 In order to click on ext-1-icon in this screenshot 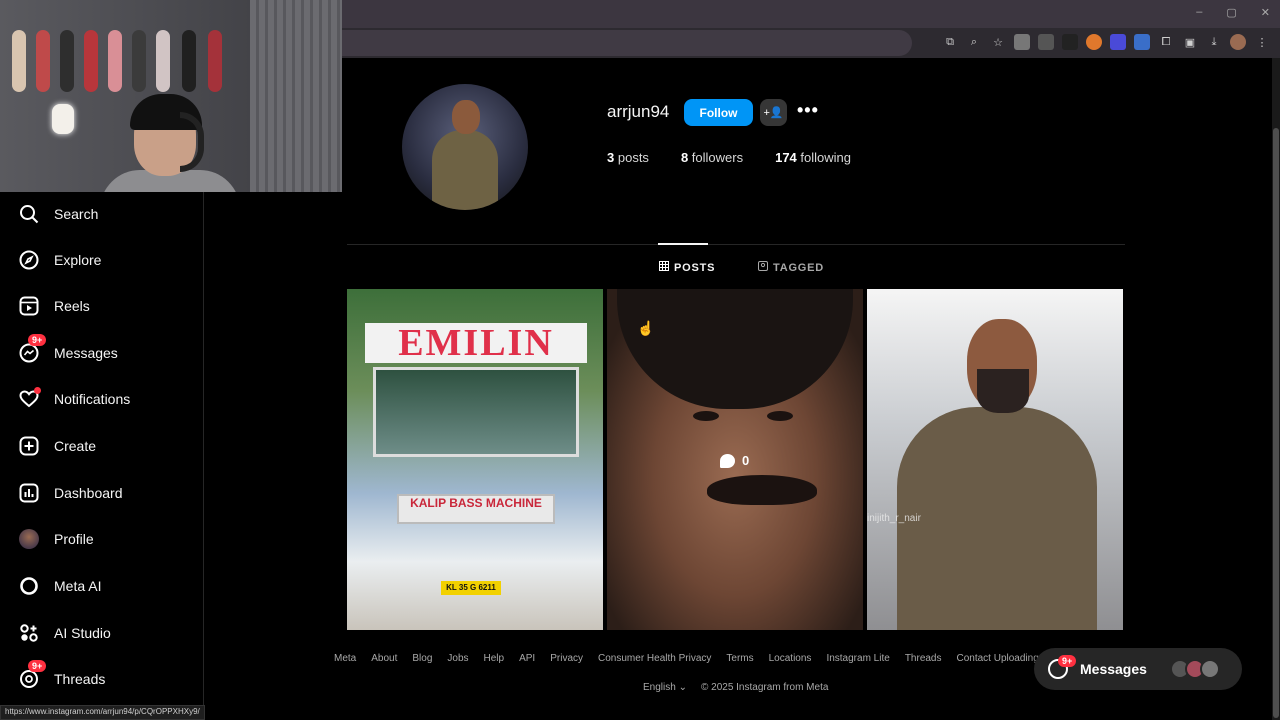, I will do `click(1022, 42)`.